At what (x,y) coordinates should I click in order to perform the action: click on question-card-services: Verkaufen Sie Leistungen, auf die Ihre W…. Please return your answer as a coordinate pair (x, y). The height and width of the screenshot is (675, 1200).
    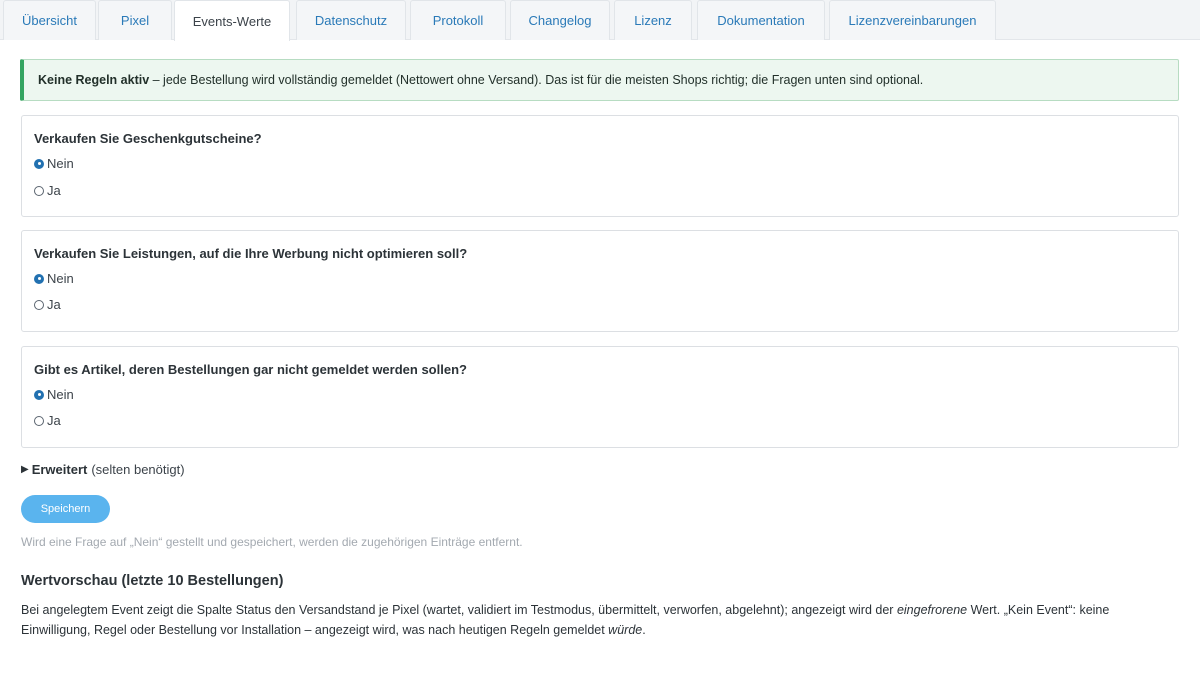
    Looking at the image, I should click on (600, 281).